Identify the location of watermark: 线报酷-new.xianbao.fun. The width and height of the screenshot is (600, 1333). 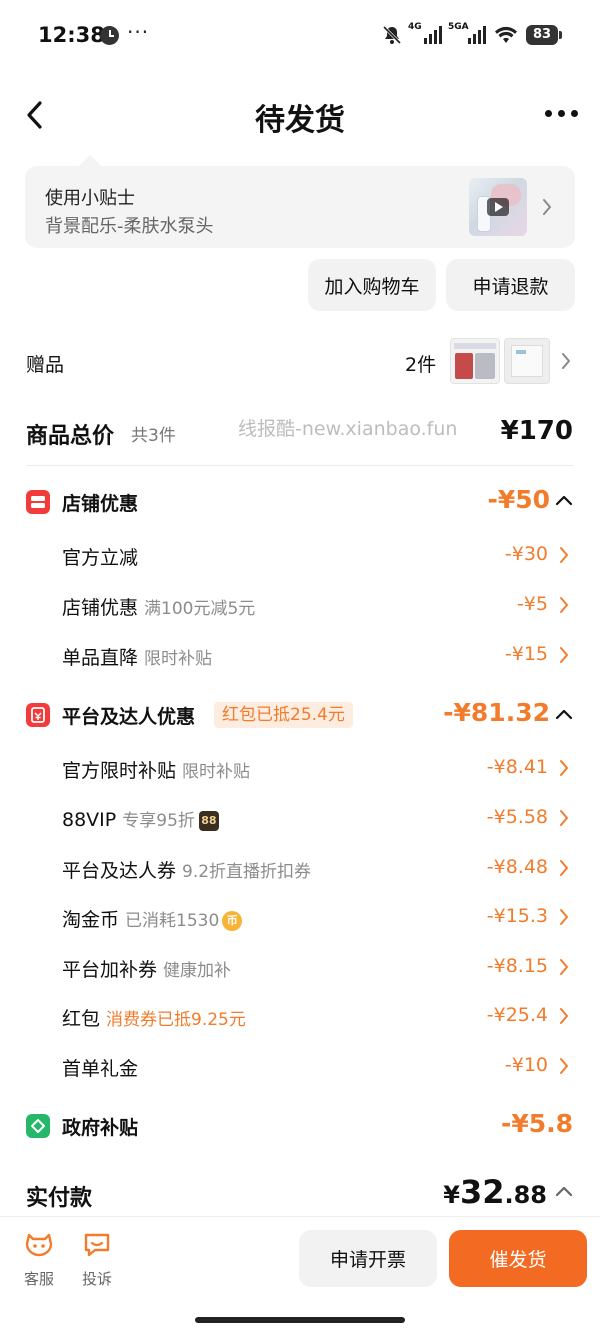
(348, 429).